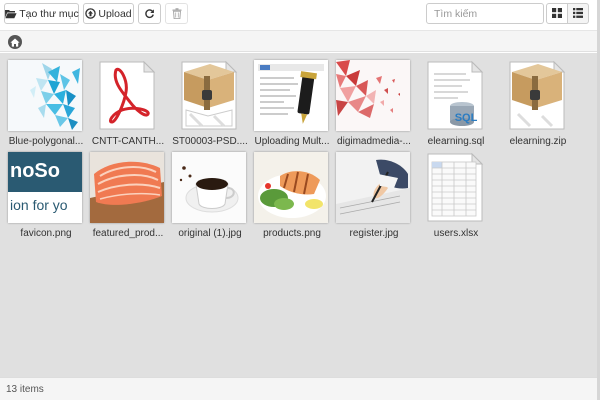 The width and height of the screenshot is (600, 400). I want to click on coffee-image, so click(209, 187).